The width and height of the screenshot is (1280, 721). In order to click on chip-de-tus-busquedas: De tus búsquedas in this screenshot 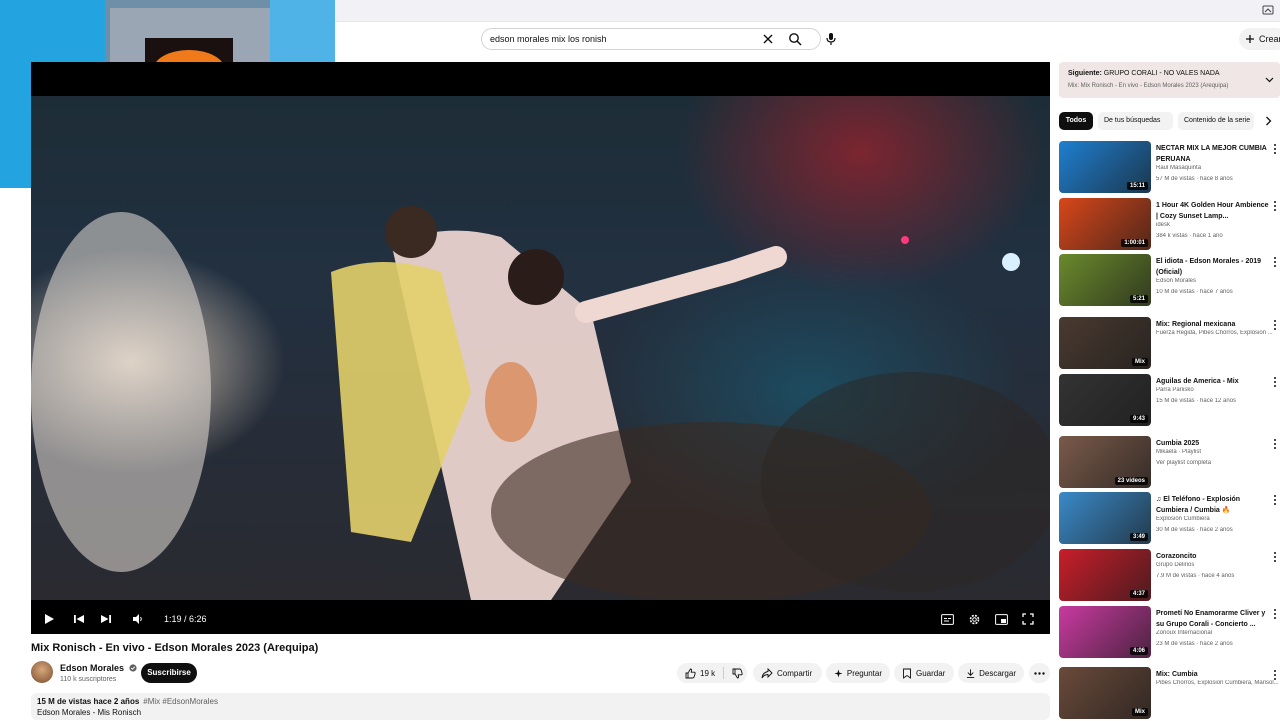, I will do `click(1135, 121)`.